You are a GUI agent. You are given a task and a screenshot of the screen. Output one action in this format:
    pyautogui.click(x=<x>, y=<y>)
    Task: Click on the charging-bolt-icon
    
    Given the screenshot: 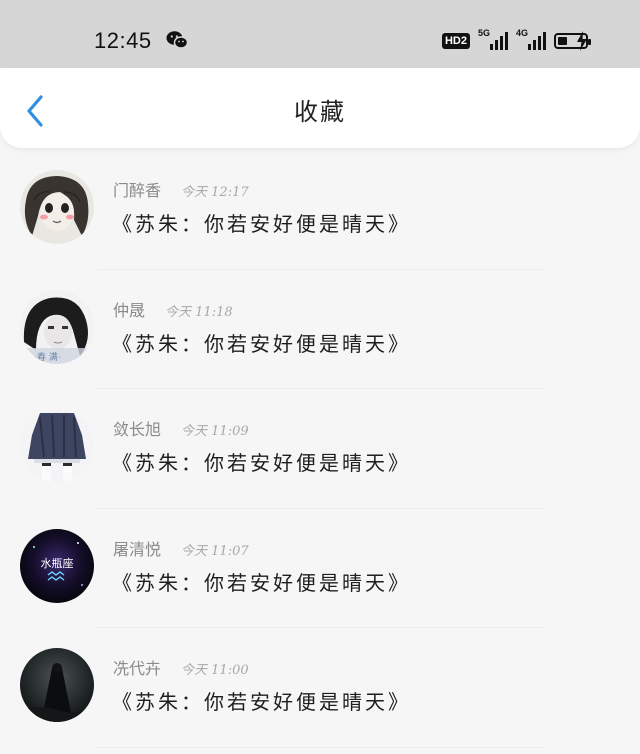 What is the action you would take?
    pyautogui.click(x=582, y=41)
    